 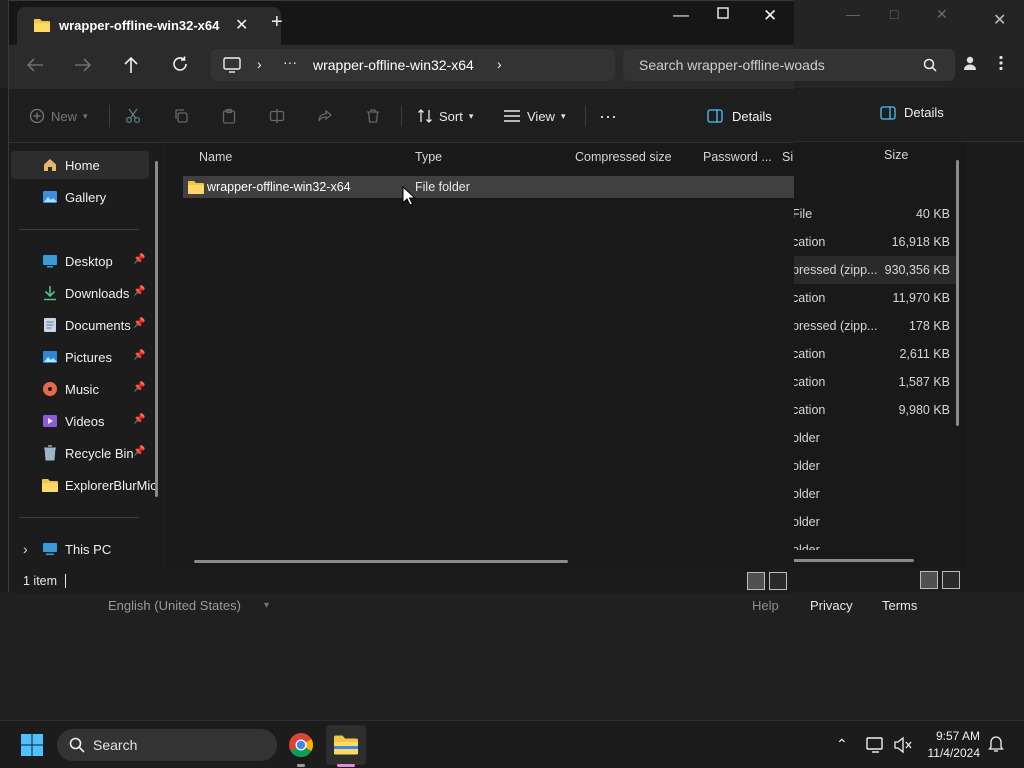 What do you see at coordinates (875, 382) in the screenshot?
I see `table-row: cation 1,587 KB` at bounding box center [875, 382].